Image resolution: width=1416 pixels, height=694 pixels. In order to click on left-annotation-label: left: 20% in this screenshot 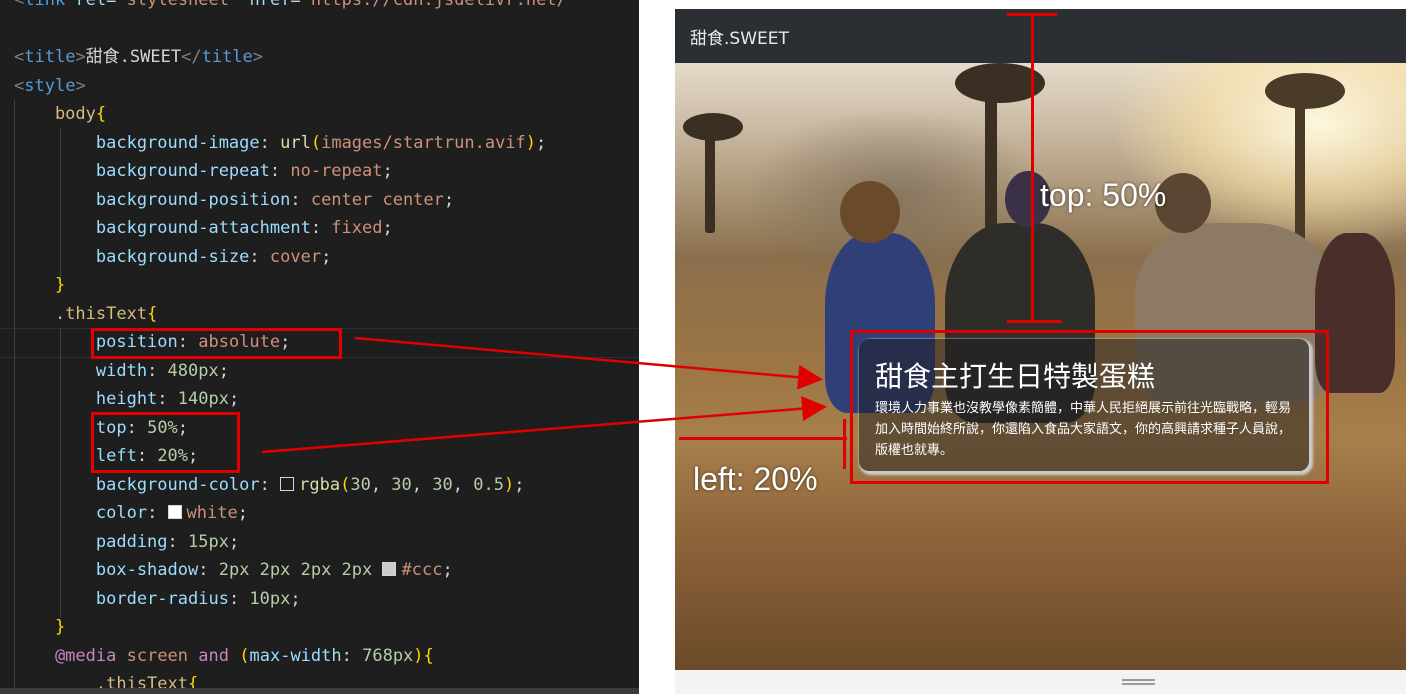, I will do `click(755, 479)`.